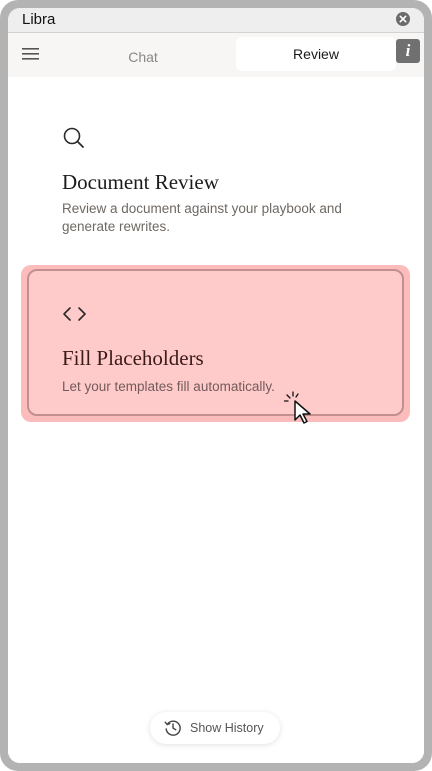 This screenshot has height=771, width=432. What do you see at coordinates (75, 316) in the screenshot?
I see `code-brackets-icon` at bounding box center [75, 316].